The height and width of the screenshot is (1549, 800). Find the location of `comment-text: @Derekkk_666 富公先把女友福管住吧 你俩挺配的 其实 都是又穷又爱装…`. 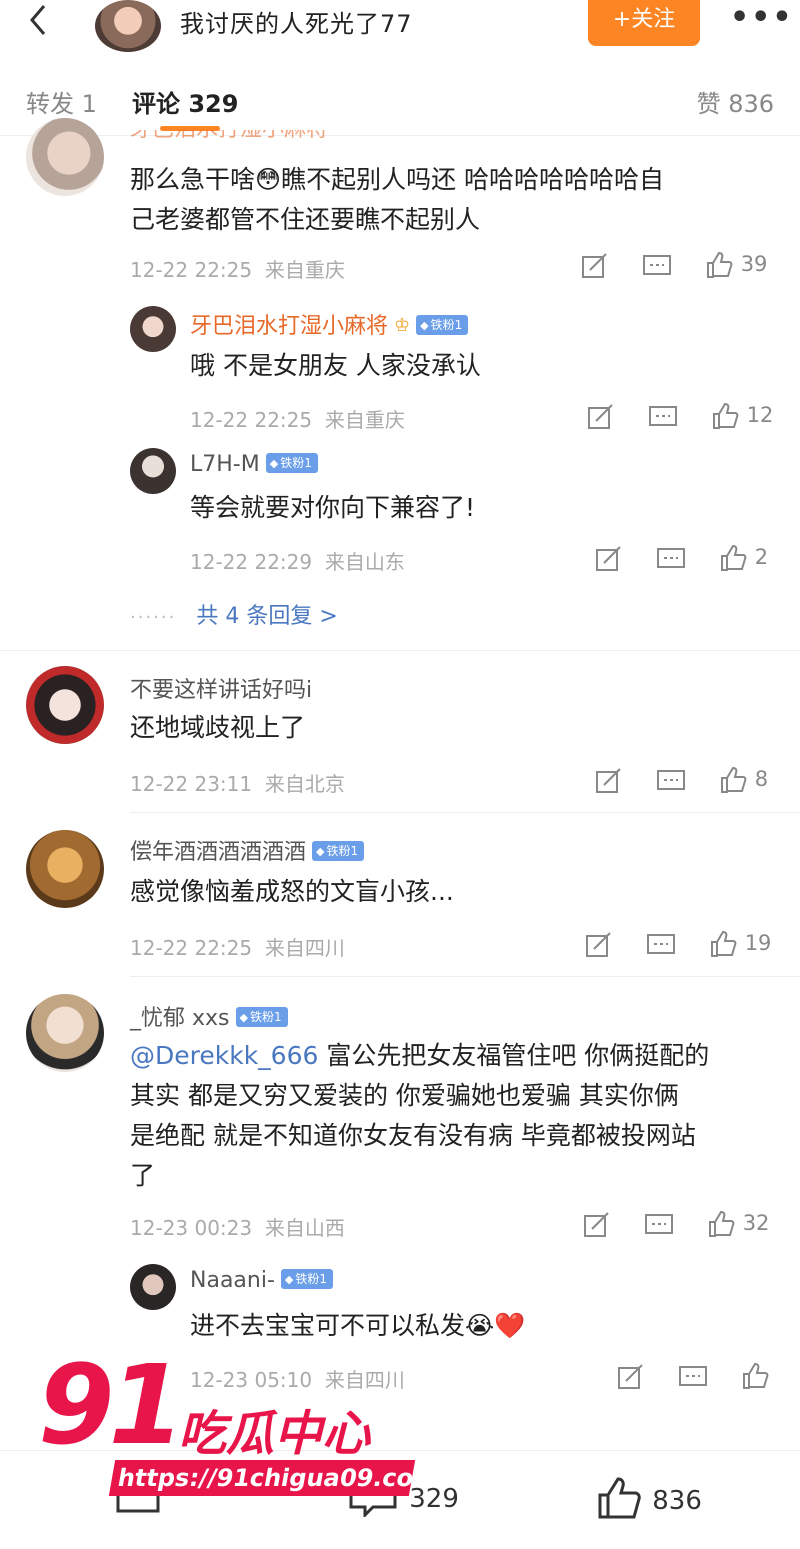

comment-text: @Derekkk_666 富公先把女友福管住吧 你俩挺配的 其实 都是又穷又爱装… is located at coordinates (420, 1115).